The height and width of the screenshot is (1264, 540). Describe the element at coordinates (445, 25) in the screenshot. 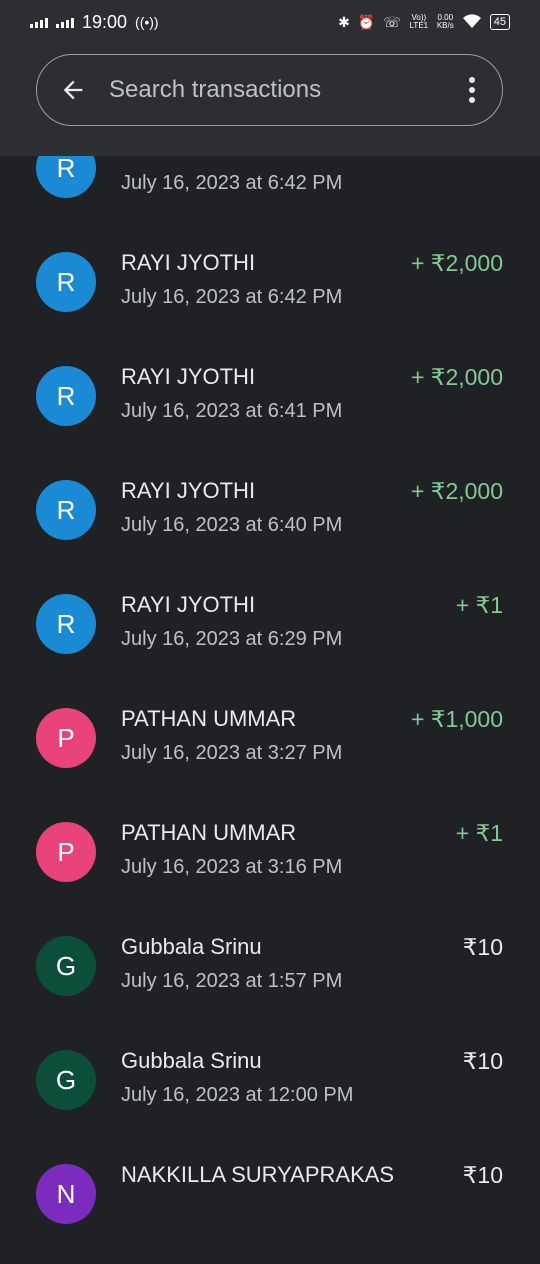

I see `net-speed-unit: KB/s` at that location.